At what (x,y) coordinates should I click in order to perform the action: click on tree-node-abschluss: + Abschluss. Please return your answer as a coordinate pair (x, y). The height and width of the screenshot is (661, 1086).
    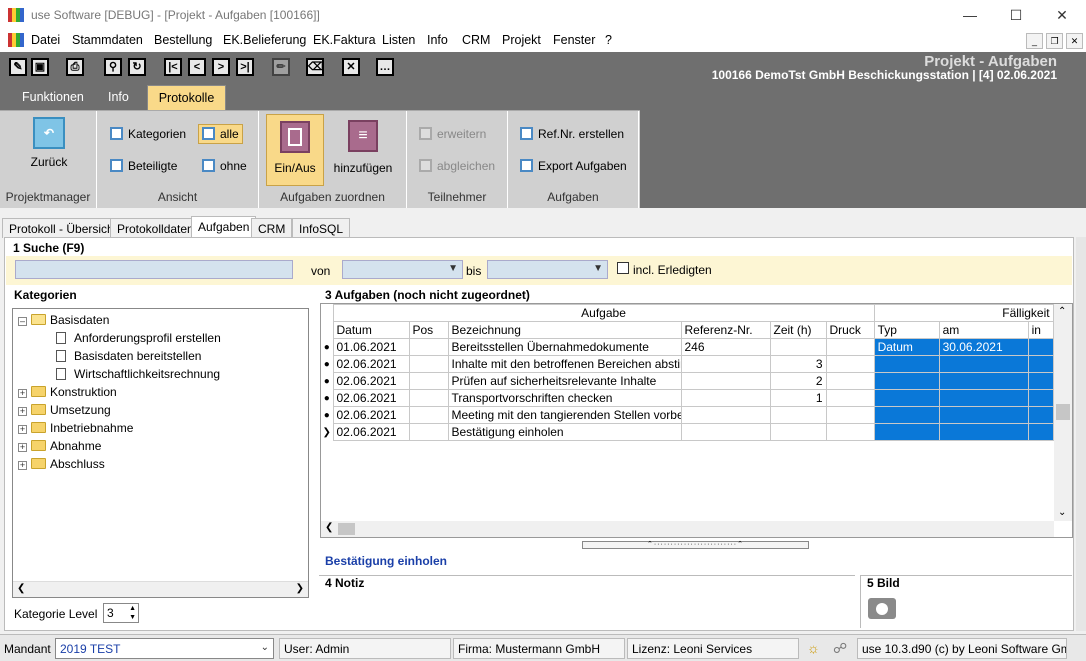
    Looking at the image, I should click on (61, 464).